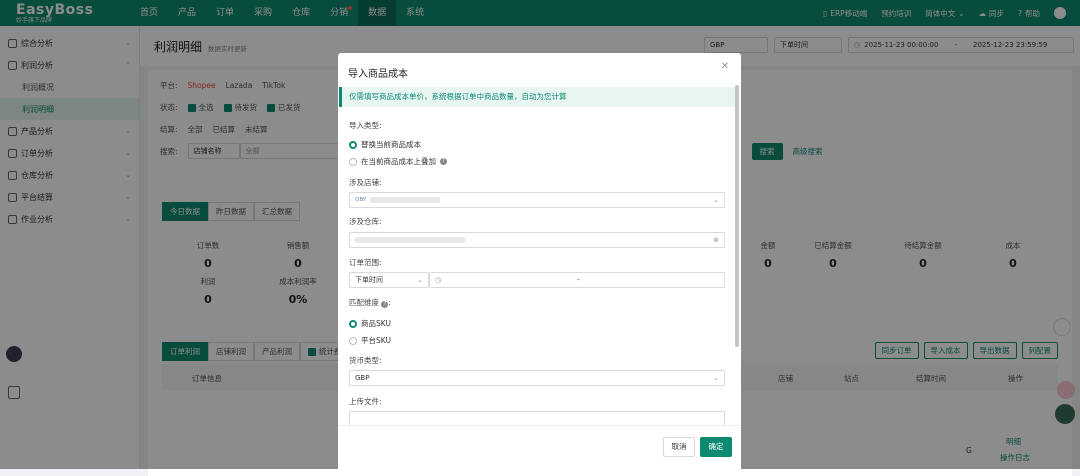 The image size is (1080, 476). Describe the element at coordinates (539, 97) in the screenshot. I see `notice-banner: 仅需填写商品成本单价，系统根据订单中商品数量，自动为您计算` at that location.